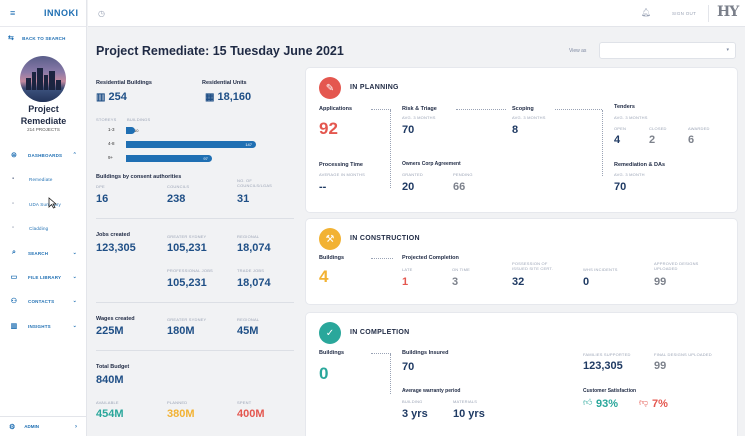 This screenshot has width=745, height=436. What do you see at coordinates (600, 269) in the screenshot?
I see `whs-label: WHS INCIDENTS` at bounding box center [600, 269].